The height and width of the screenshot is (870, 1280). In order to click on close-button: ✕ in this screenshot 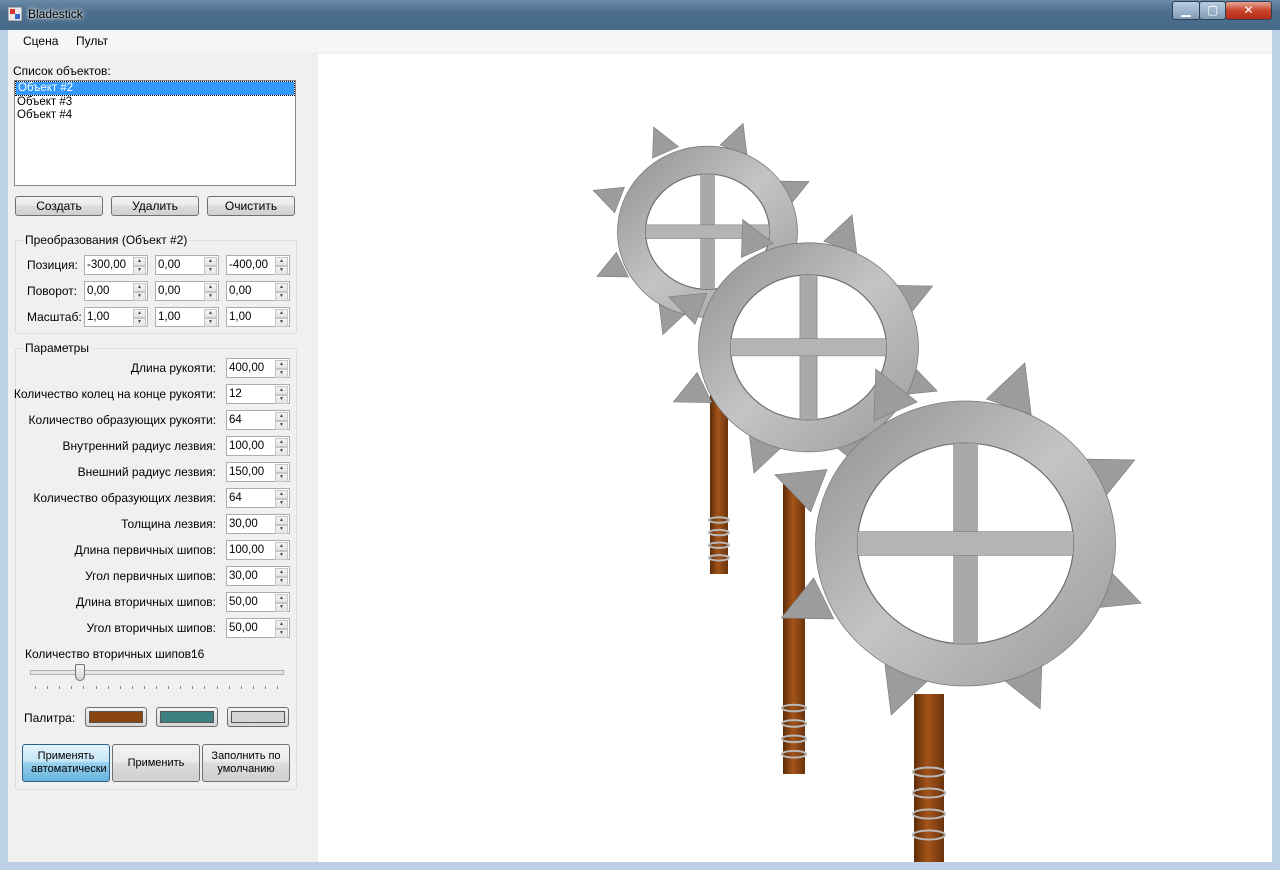, I will do `click(1248, 10)`.